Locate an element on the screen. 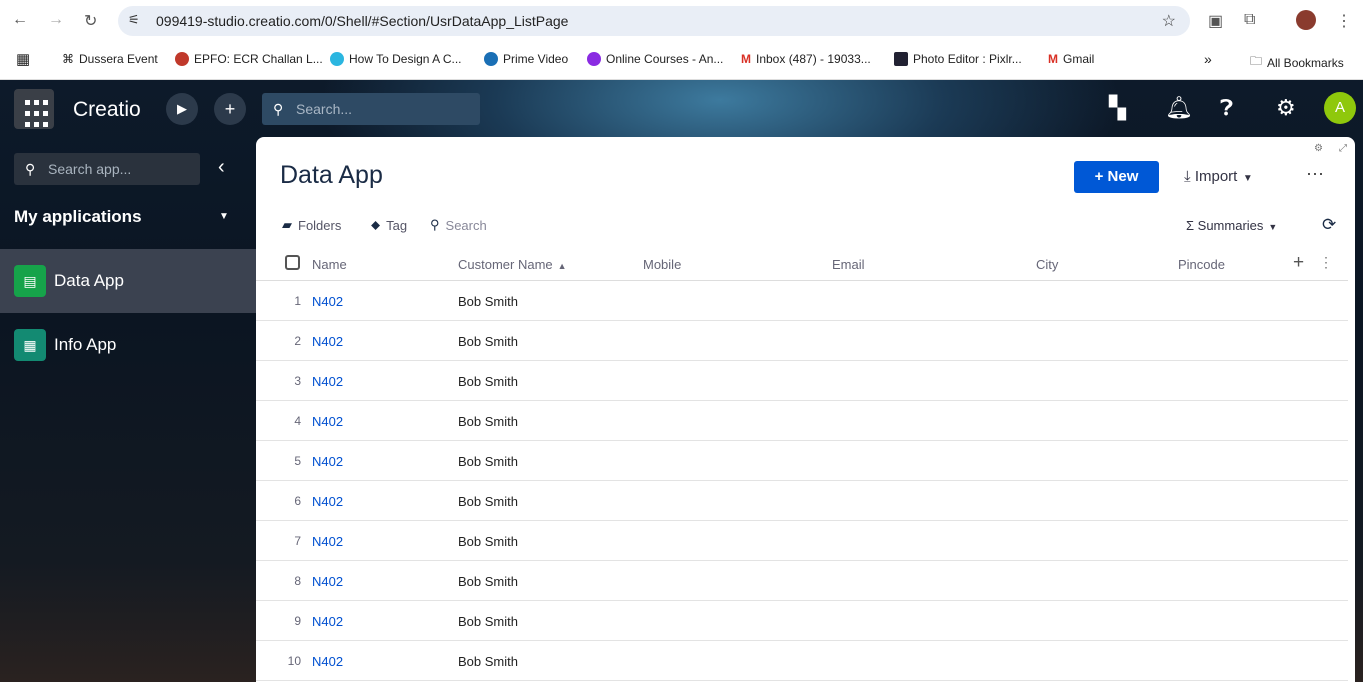 The height and width of the screenshot is (682, 1363). sort-asc-icon: ▲ is located at coordinates (559, 266).